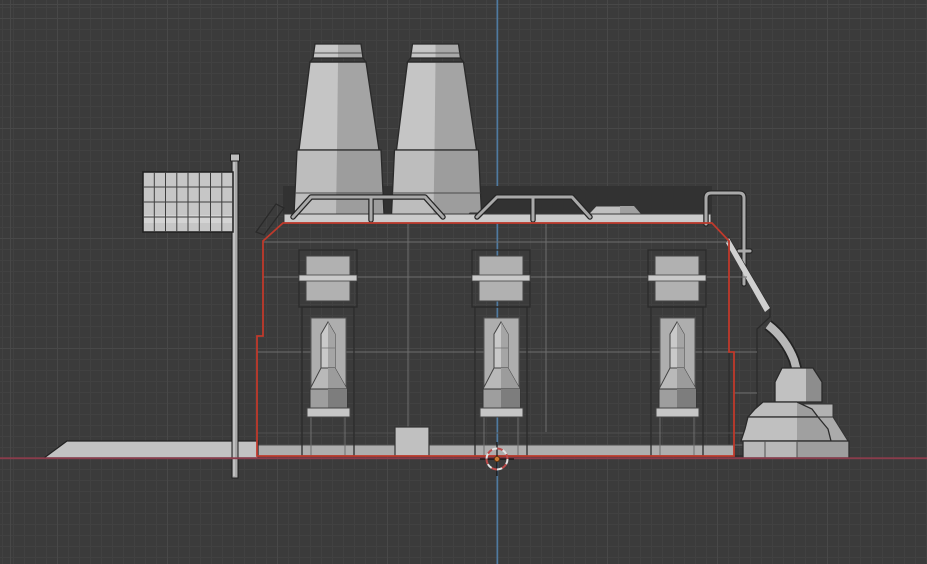 This screenshot has width=927, height=564. I want to click on object-origin-dot, so click(497, 459).